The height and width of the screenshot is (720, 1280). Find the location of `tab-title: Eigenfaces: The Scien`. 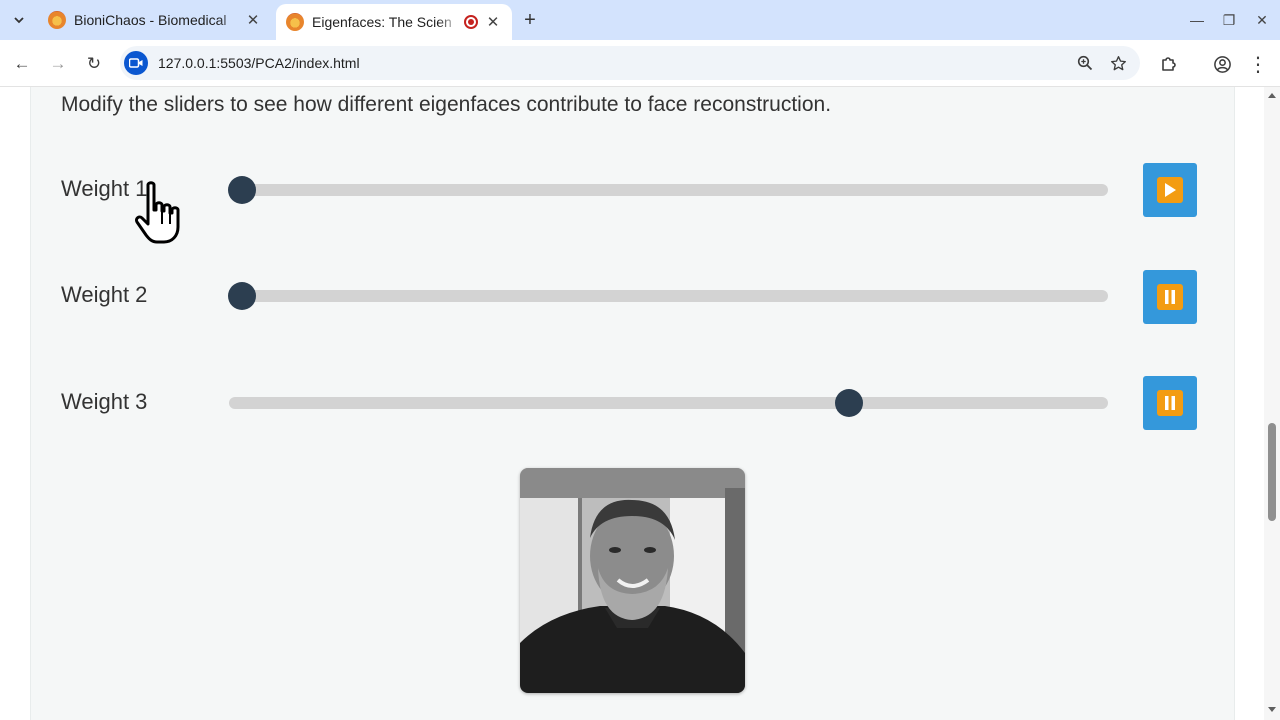

tab-title: Eigenfaces: The Scien is located at coordinates (382, 22).